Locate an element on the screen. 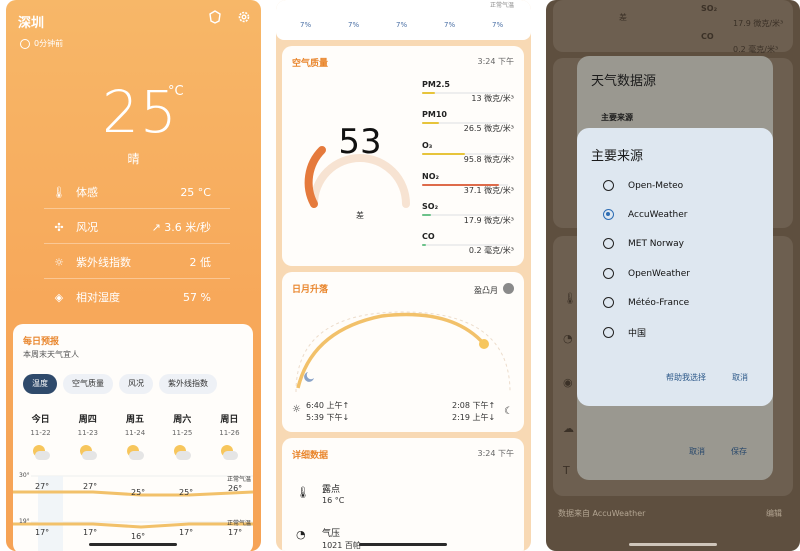  moon-phase-icon is located at coordinates (508, 288).